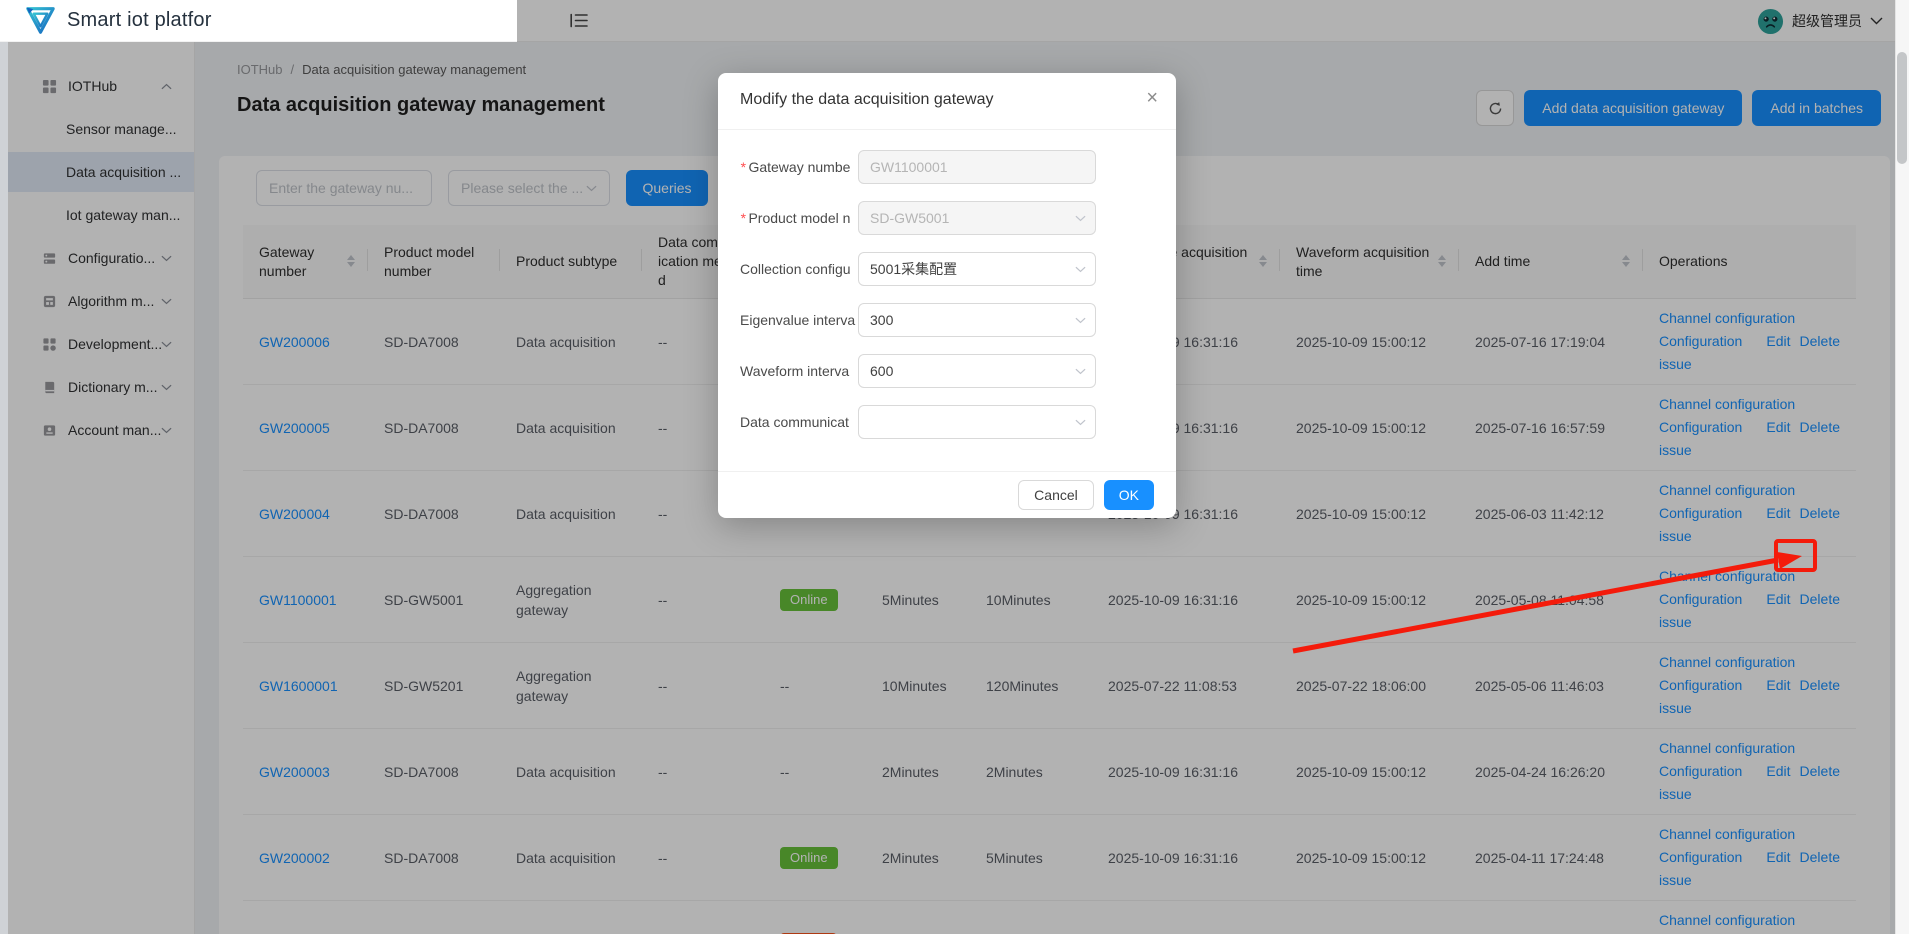  I want to click on modal-form-row: * Product model n SD-GW5001, so click(947, 218).